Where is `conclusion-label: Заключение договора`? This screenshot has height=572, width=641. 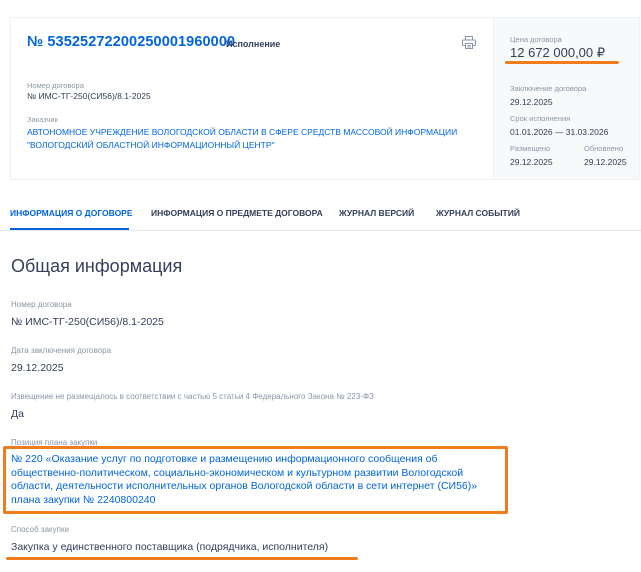 conclusion-label: Заключение договора is located at coordinates (548, 88).